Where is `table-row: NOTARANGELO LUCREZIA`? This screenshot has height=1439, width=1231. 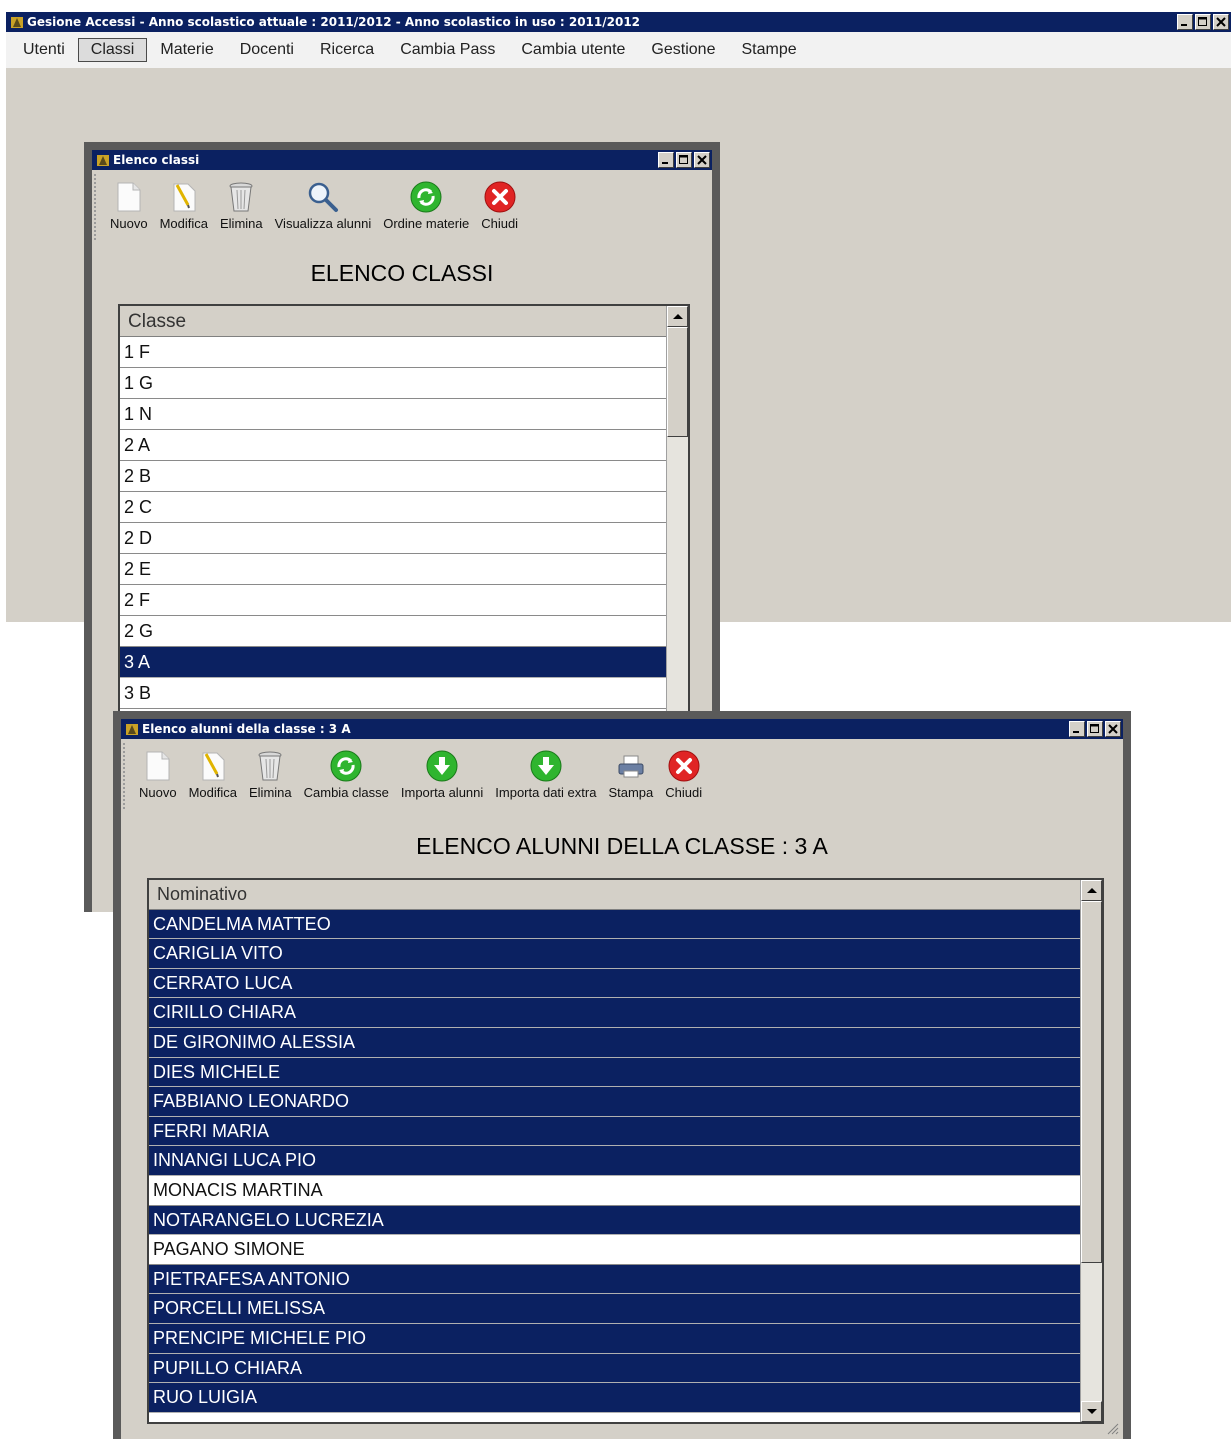
table-row: NOTARANGELO LUCREZIA is located at coordinates (614, 1220).